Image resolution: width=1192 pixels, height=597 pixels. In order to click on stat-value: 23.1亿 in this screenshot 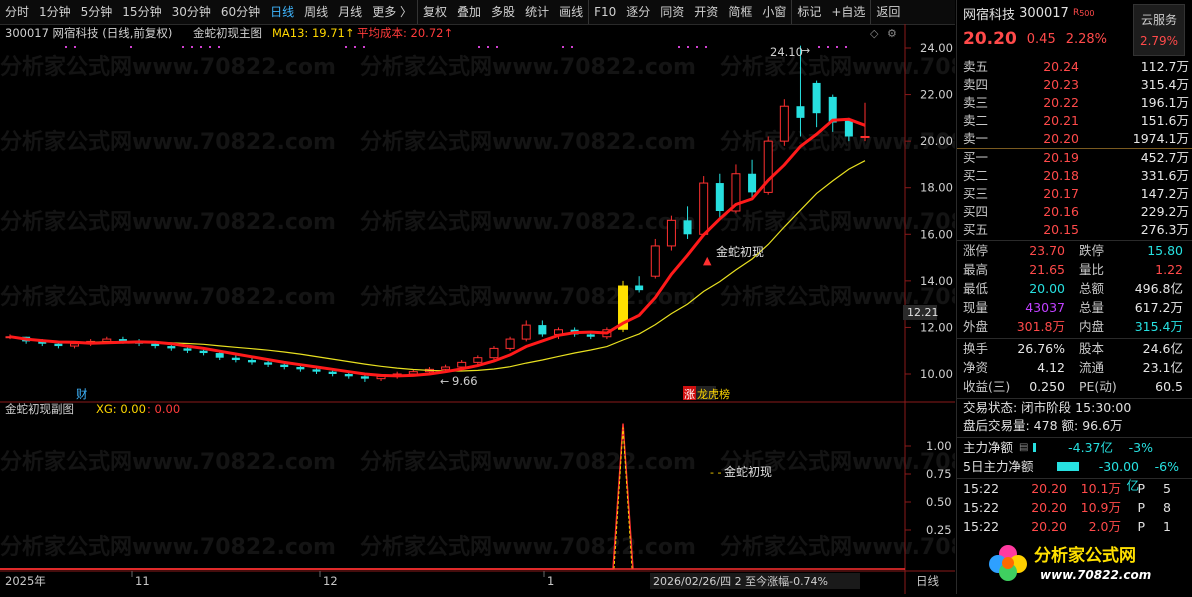, I will do `click(1162, 367)`.